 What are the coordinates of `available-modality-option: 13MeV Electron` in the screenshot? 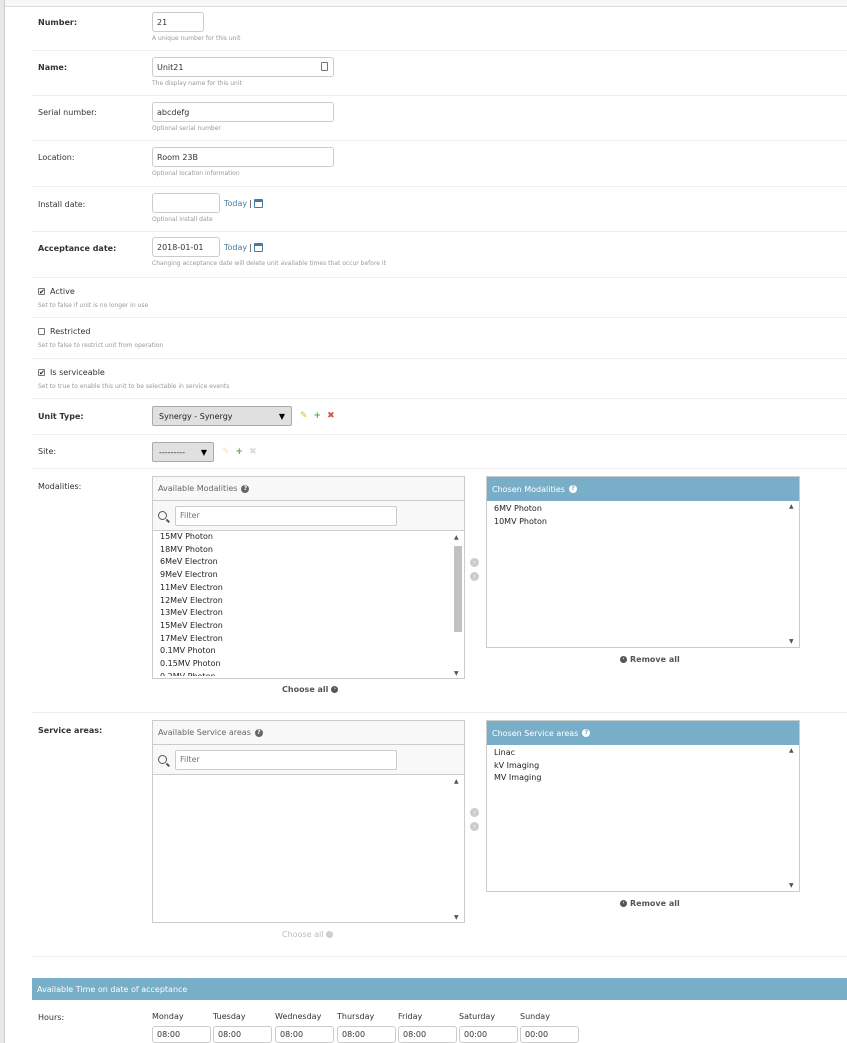 It's located at (308, 613).